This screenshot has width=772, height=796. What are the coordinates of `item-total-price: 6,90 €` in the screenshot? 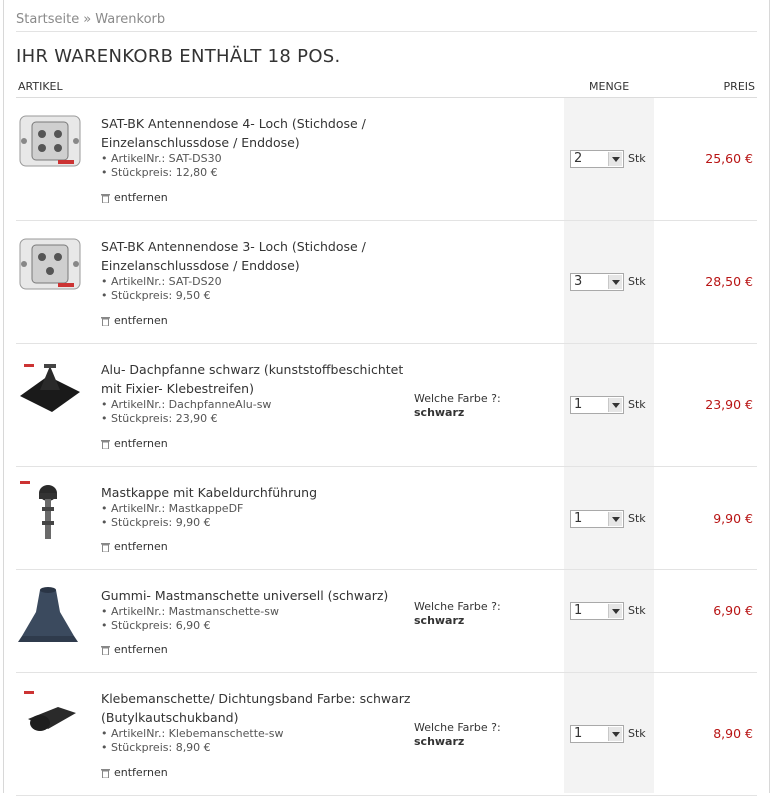 It's located at (733, 610).